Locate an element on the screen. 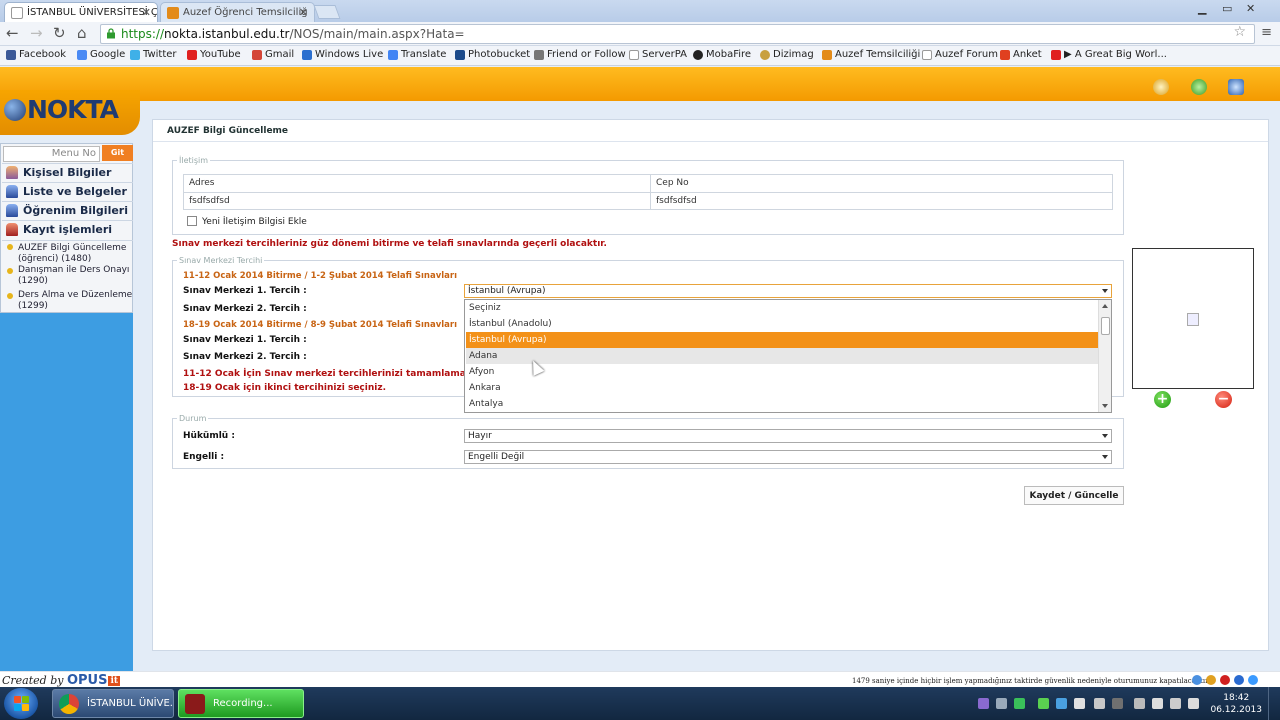 The height and width of the screenshot is (720, 1280). browser-tab-inactive: Auzef Öğrenci Temsilciliğ ✕ is located at coordinates (237, 12).